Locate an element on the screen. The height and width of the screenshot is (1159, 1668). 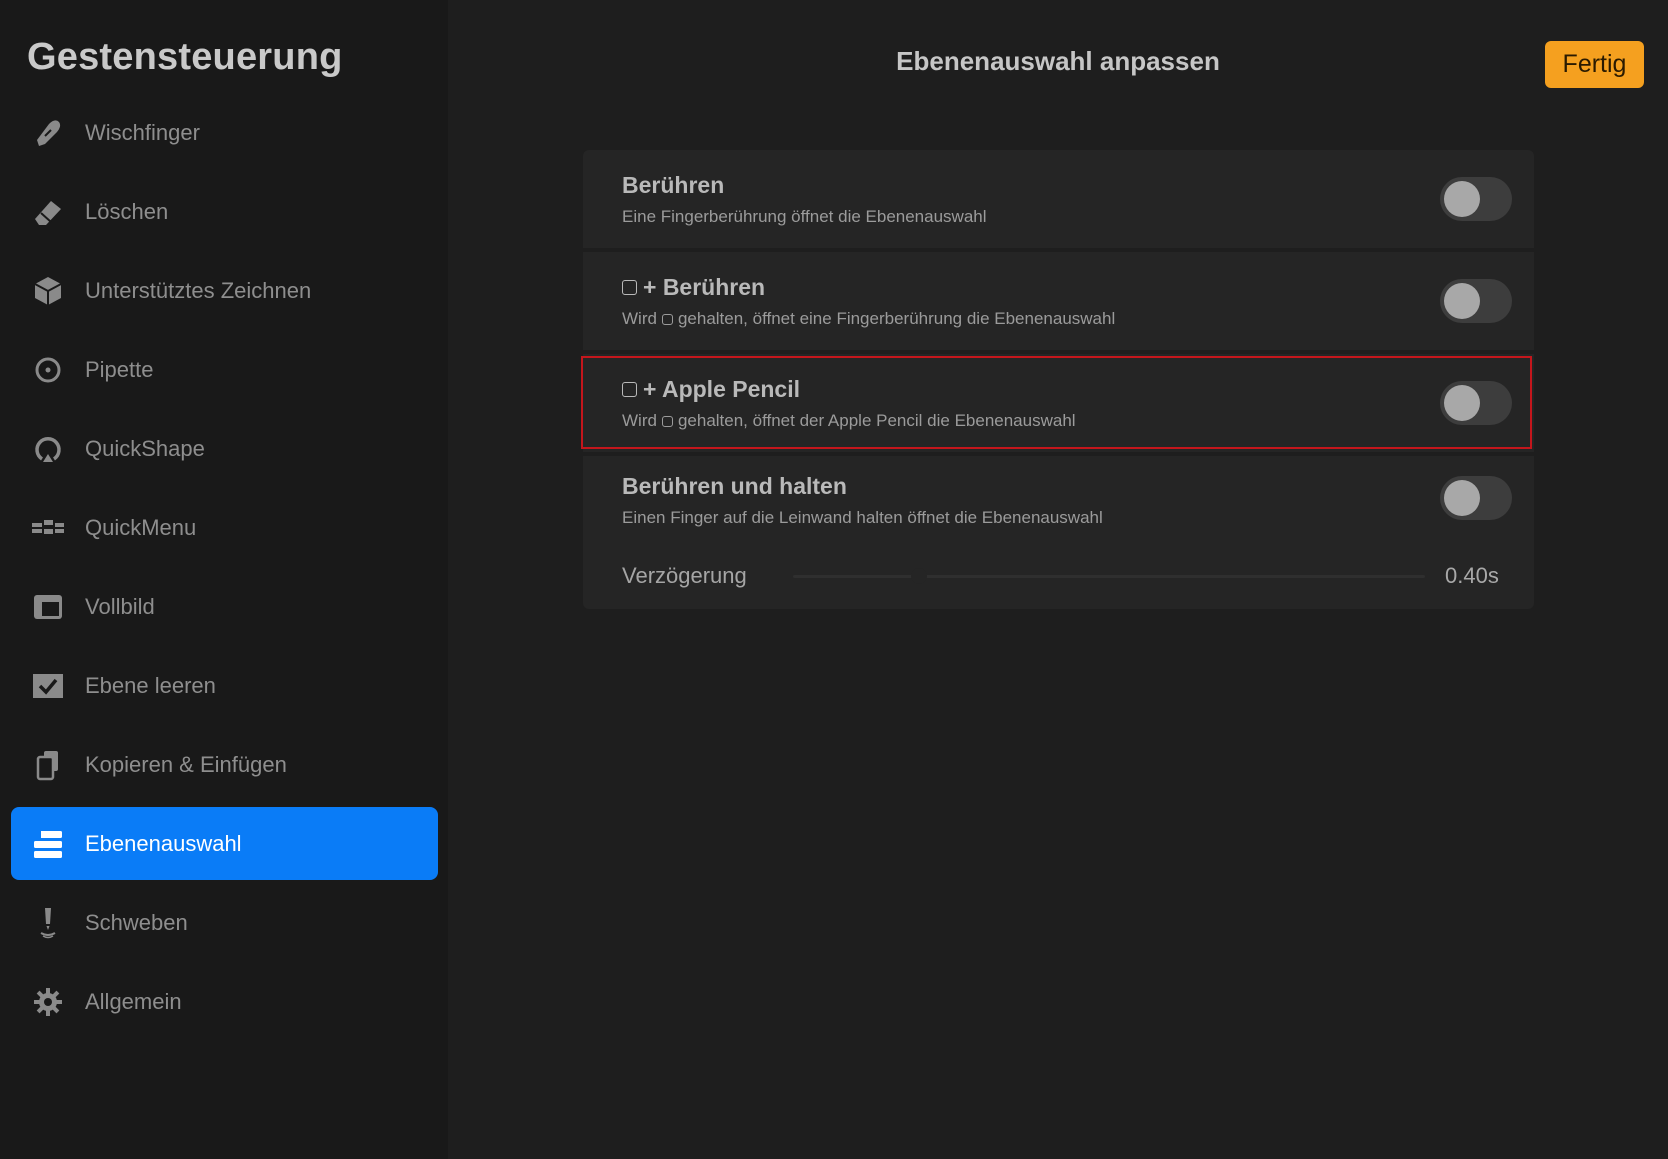
sidebar-item-label: Unterstütztes Zeichnen is located at coordinates (198, 290).